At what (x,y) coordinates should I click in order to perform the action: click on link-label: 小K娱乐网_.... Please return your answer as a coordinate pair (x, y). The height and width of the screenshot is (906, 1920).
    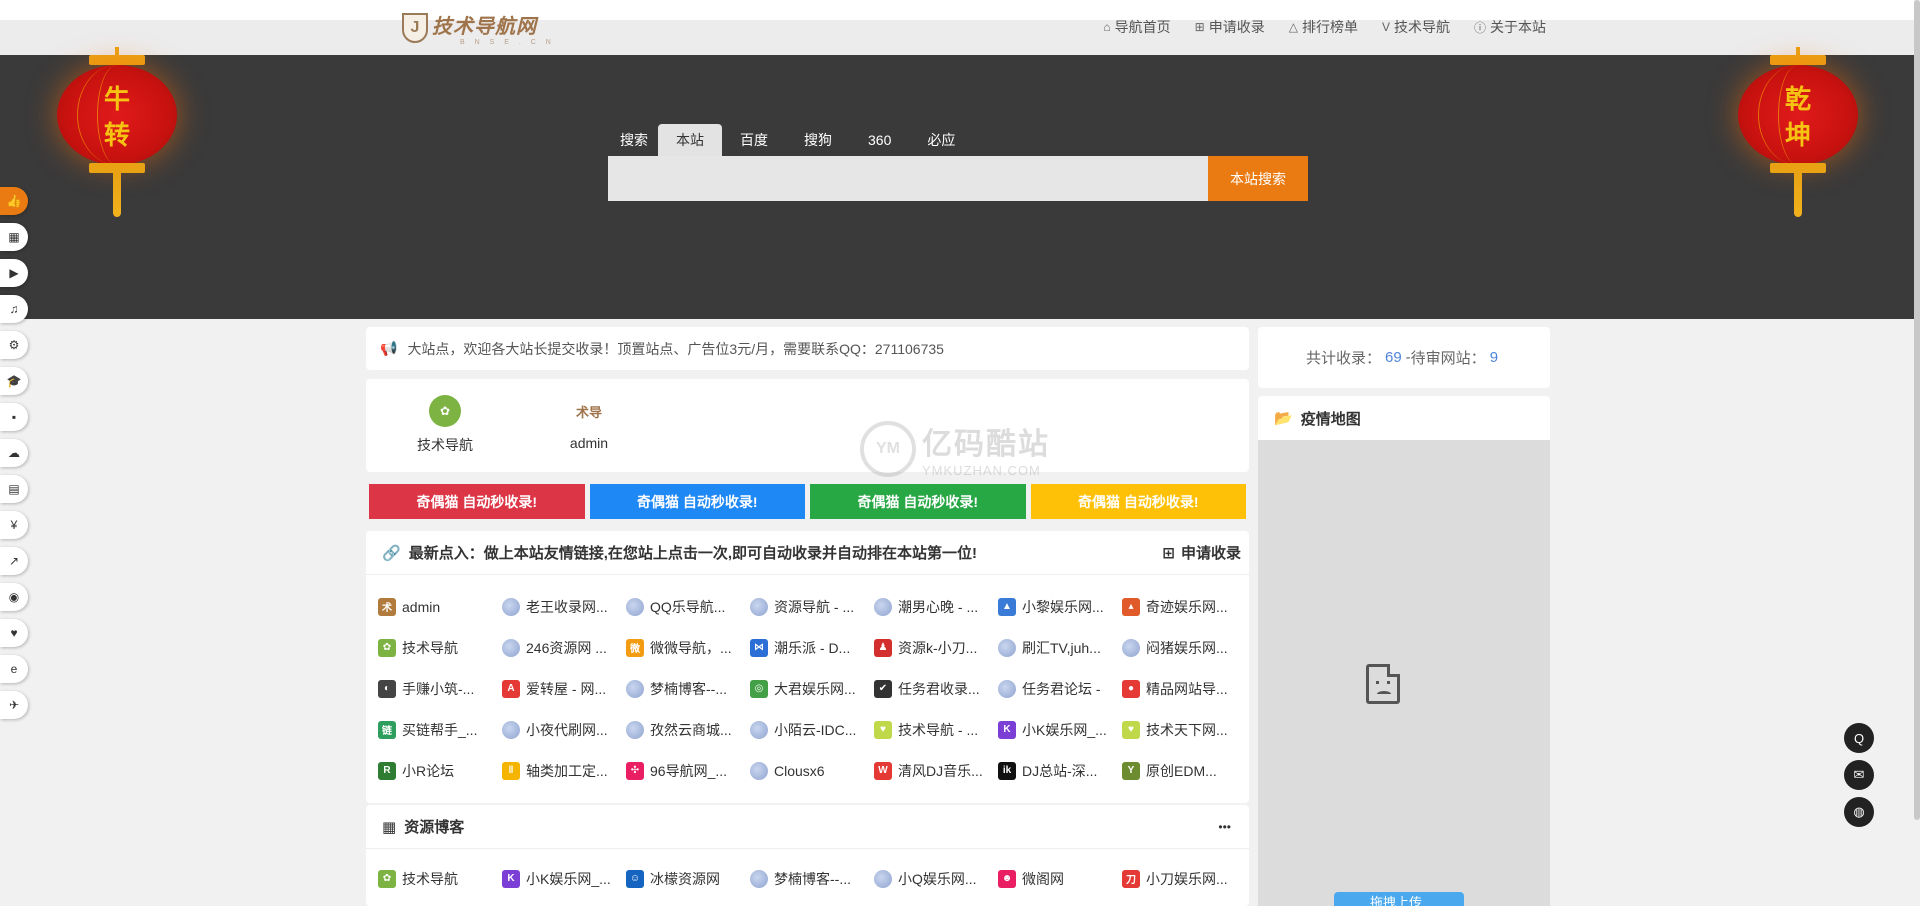
    Looking at the image, I should click on (1064, 729).